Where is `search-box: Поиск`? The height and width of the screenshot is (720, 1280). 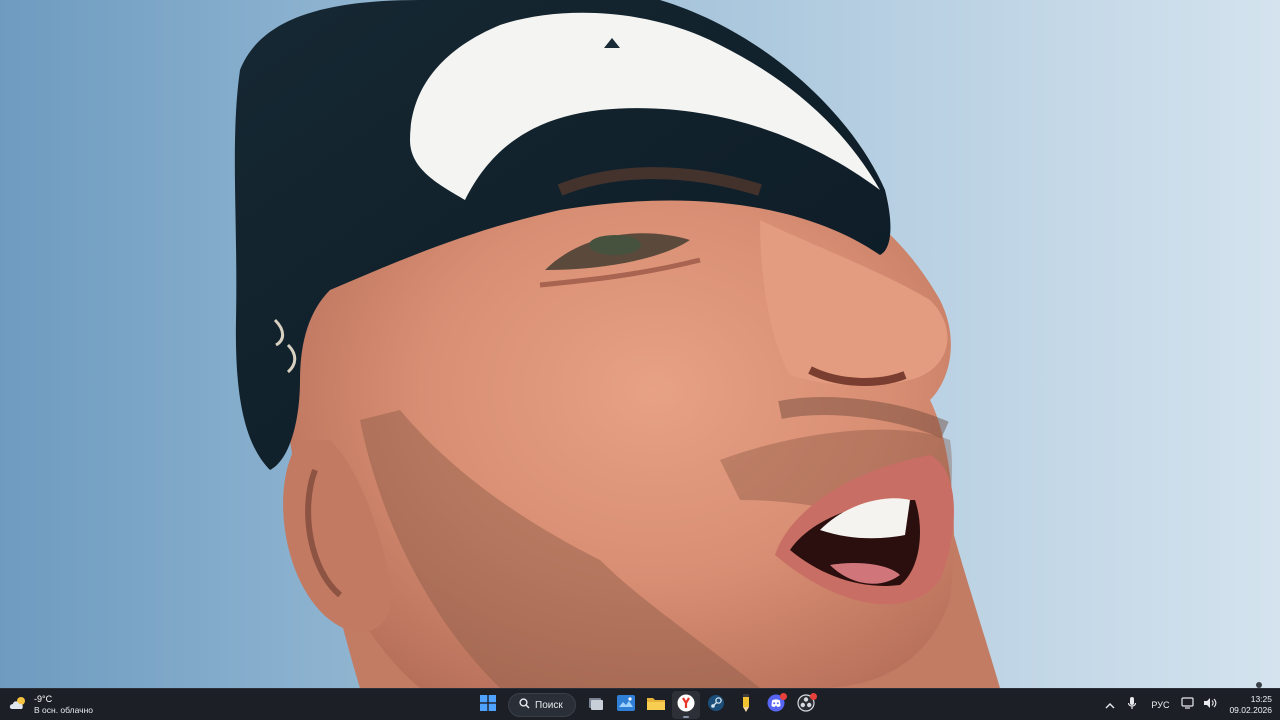 search-box: Поиск is located at coordinates (542, 705).